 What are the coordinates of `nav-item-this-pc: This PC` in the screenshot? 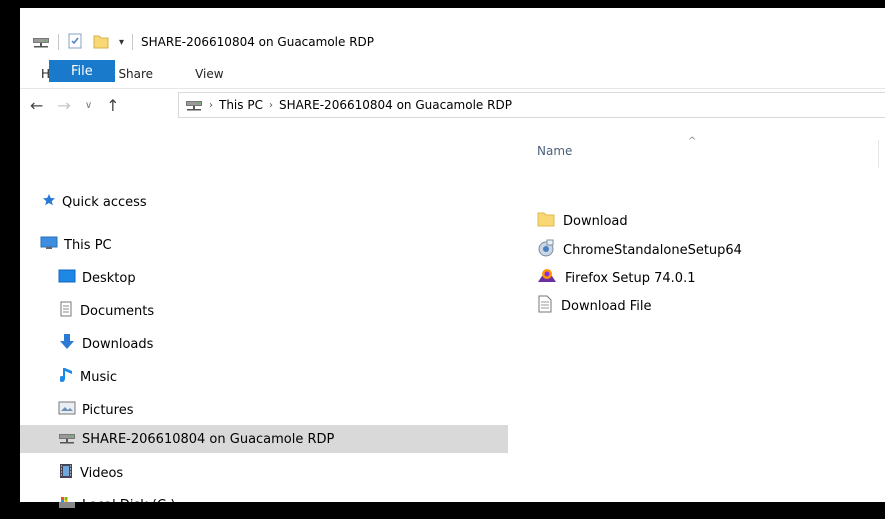 It's located at (264, 245).